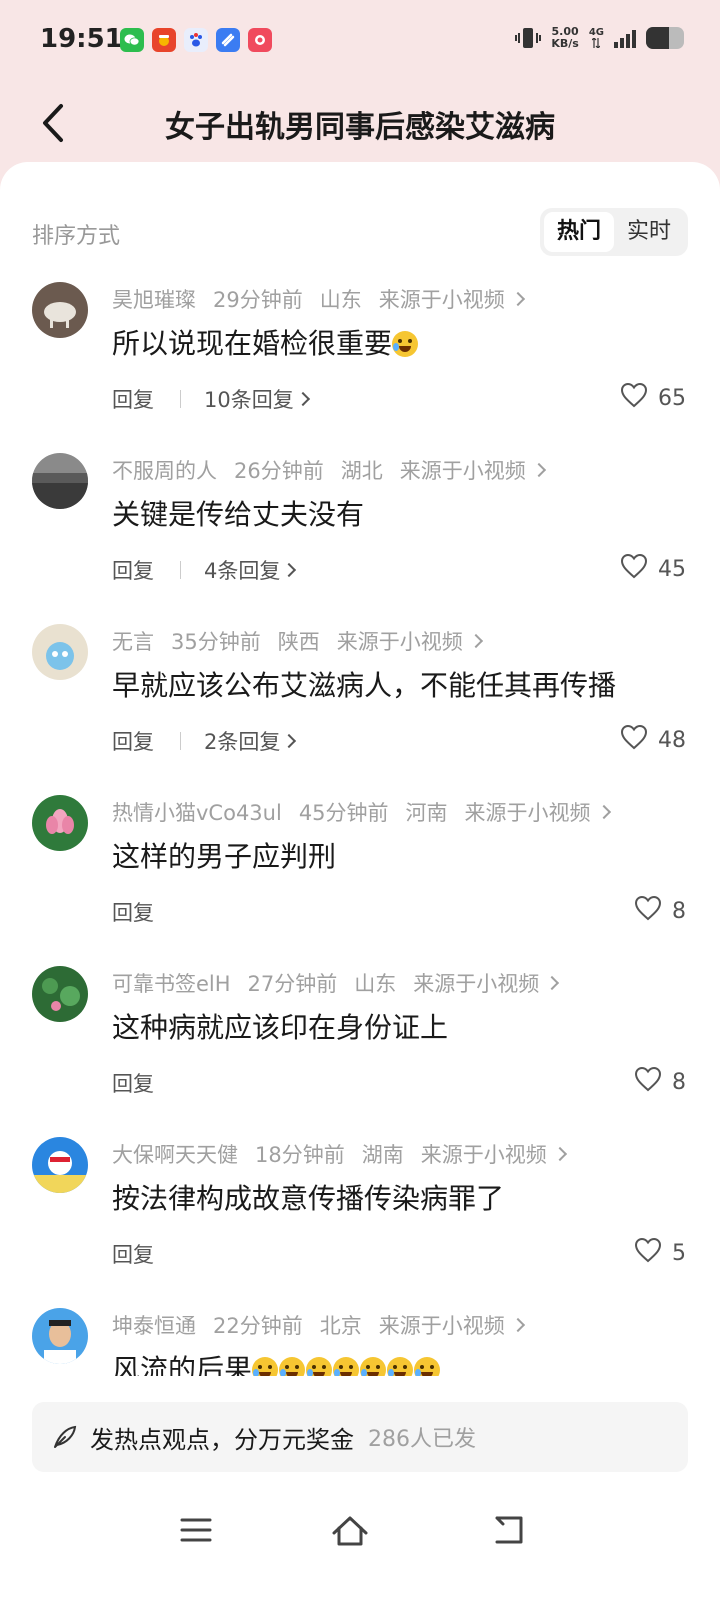 This screenshot has width=720, height=1608. What do you see at coordinates (197, 812) in the screenshot?
I see `username: 热情小猫vCo43ul` at bounding box center [197, 812].